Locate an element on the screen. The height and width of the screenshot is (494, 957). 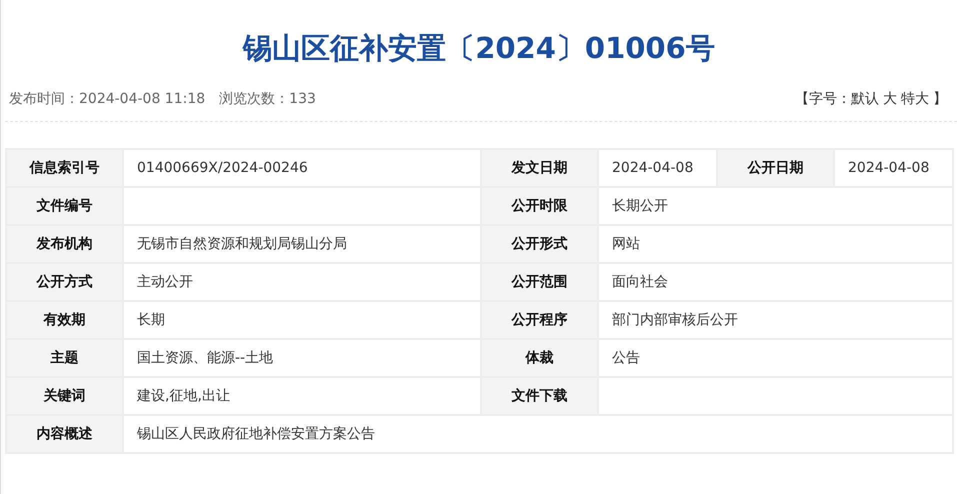
font-size-link: 大 is located at coordinates (890, 99).